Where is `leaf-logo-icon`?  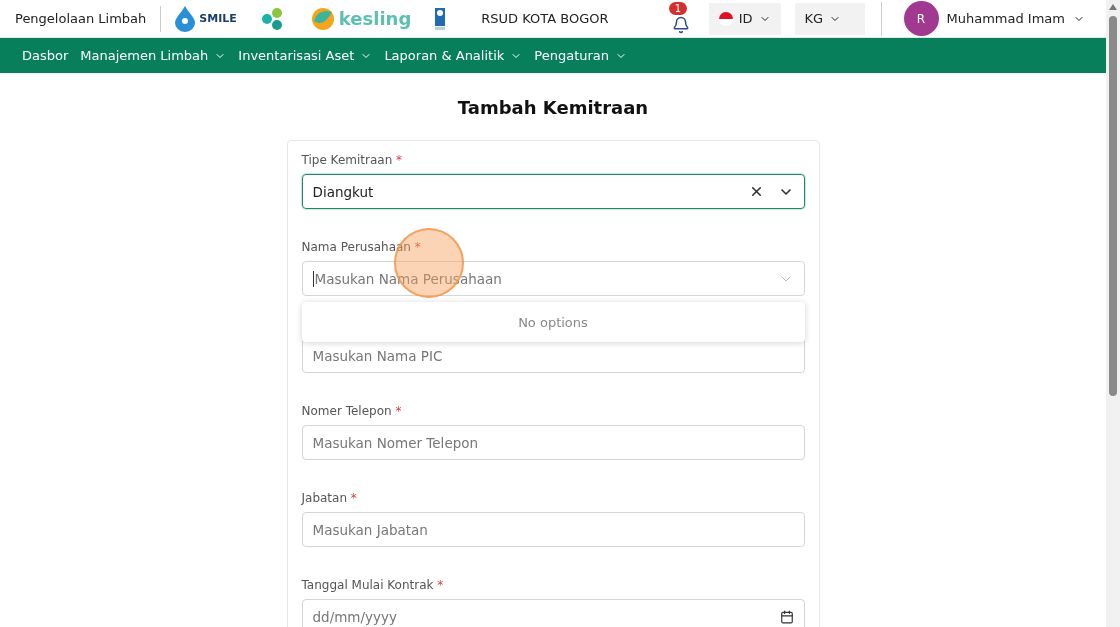
leaf-logo-icon is located at coordinates (322, 18).